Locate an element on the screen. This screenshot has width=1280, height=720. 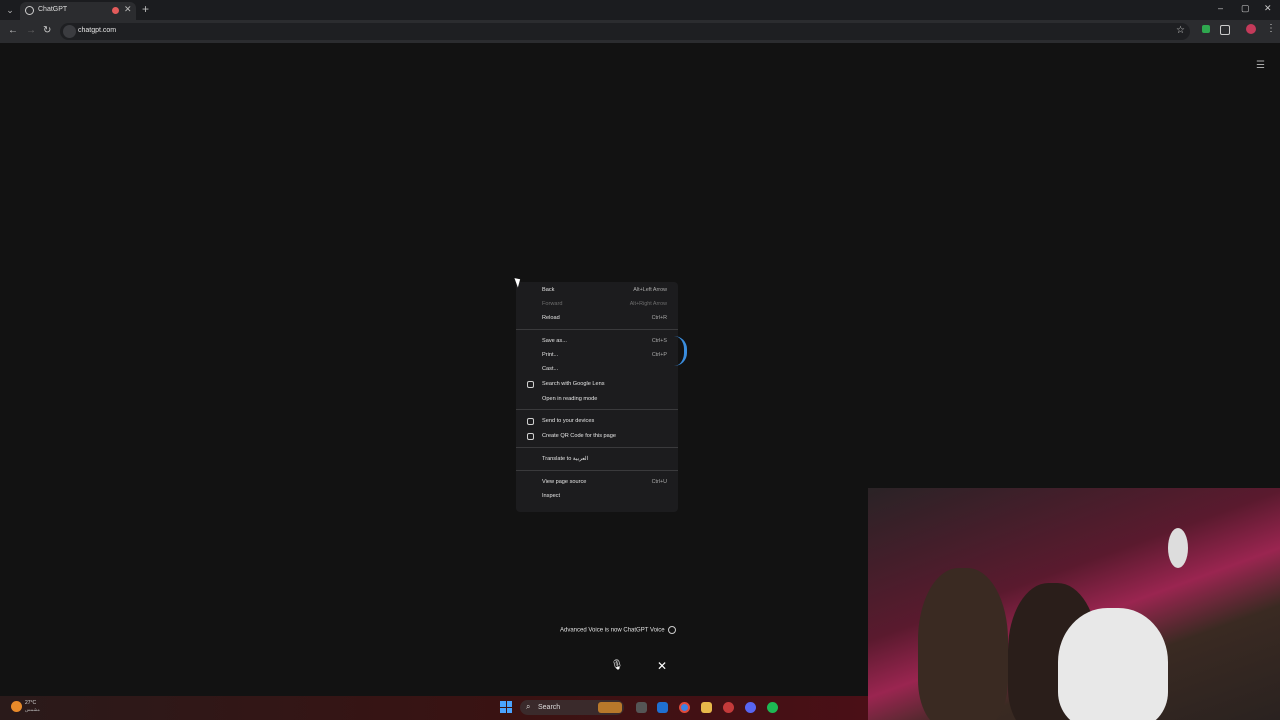
tab-close-icon: ✕ is located at coordinates (128, 9).